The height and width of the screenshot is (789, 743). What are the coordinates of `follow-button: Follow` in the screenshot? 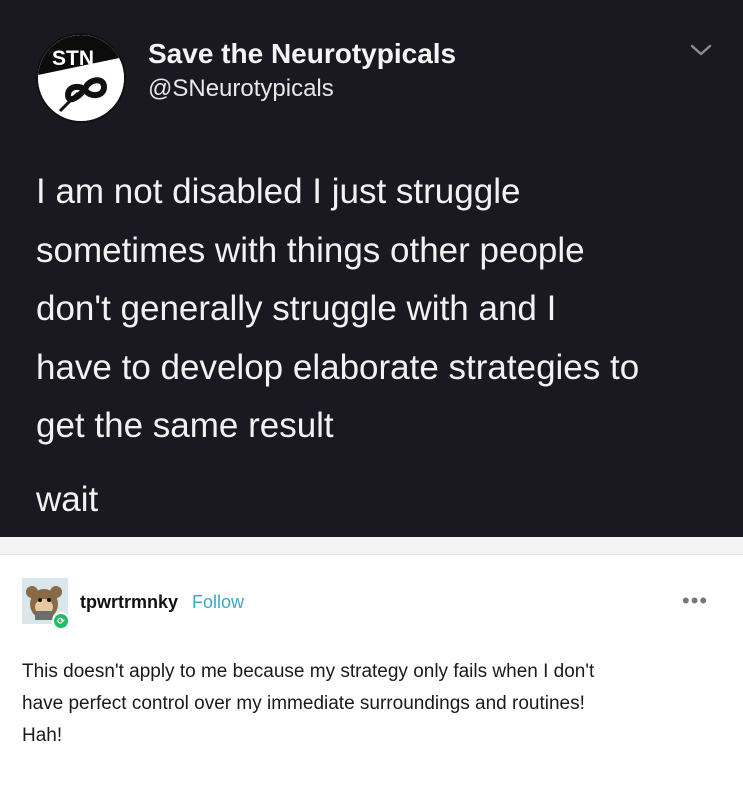 It's located at (218, 602).